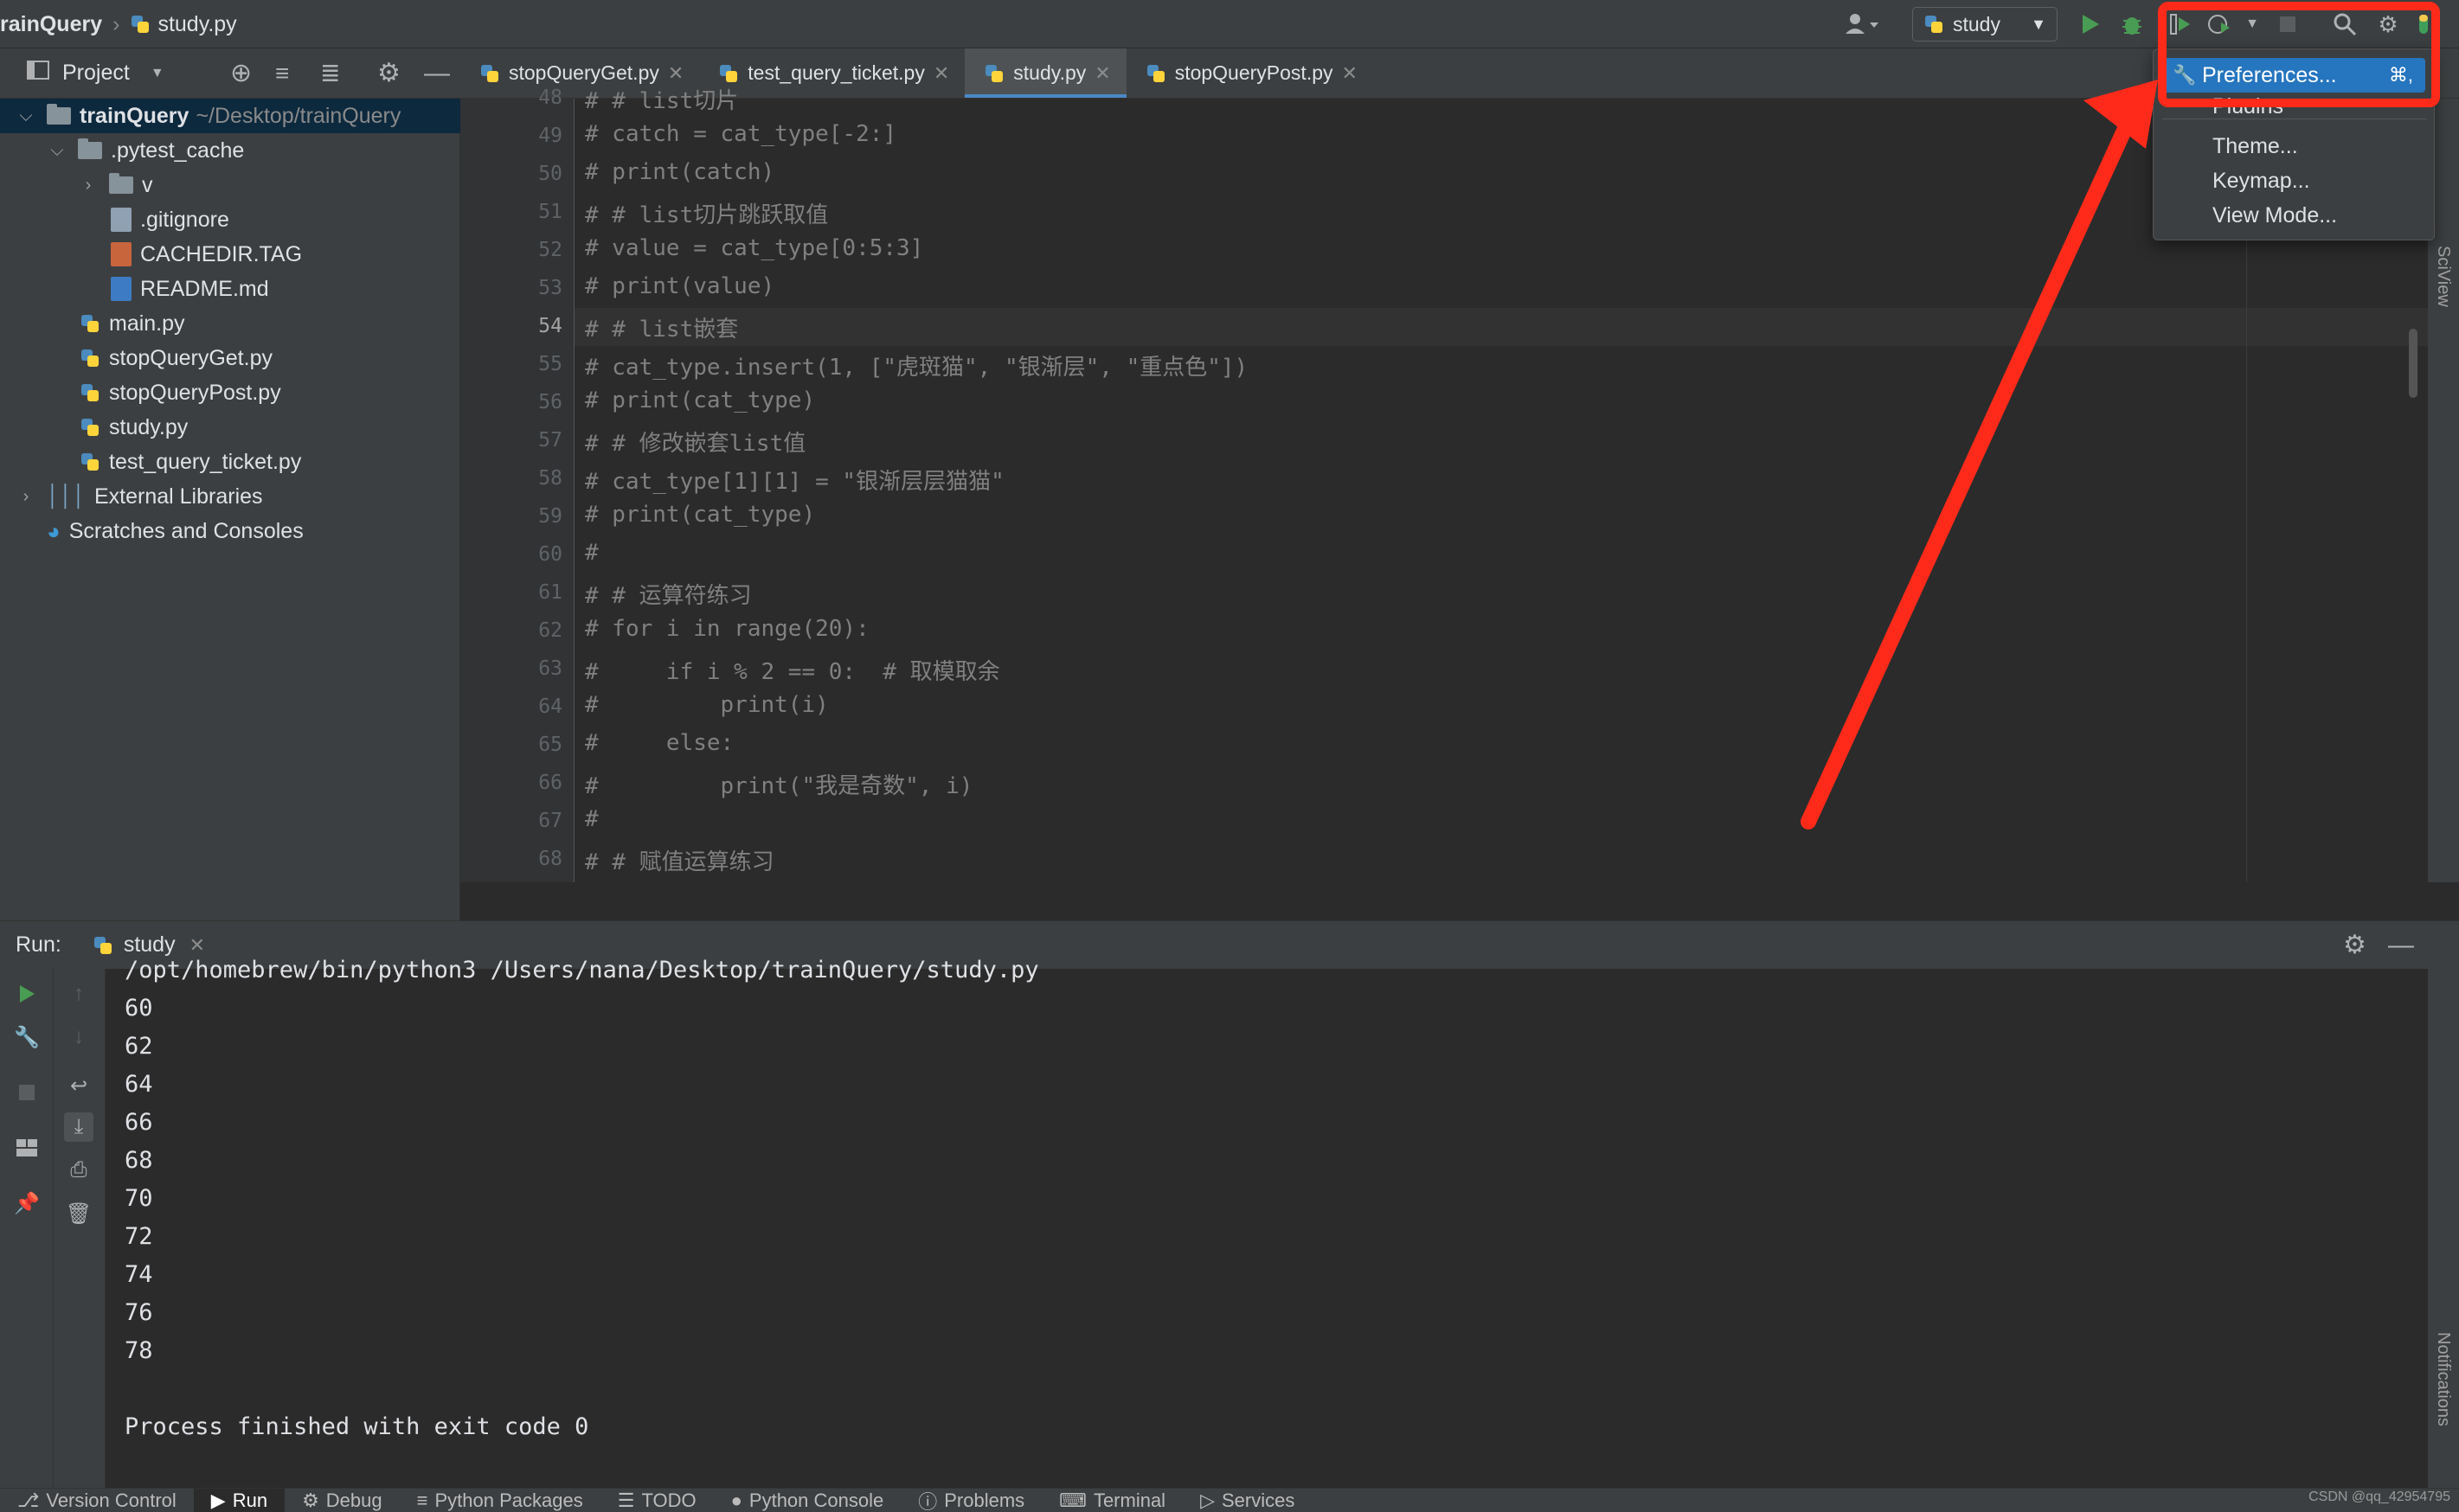  I want to click on wrench-icon: 🔧, so click(27, 1037).